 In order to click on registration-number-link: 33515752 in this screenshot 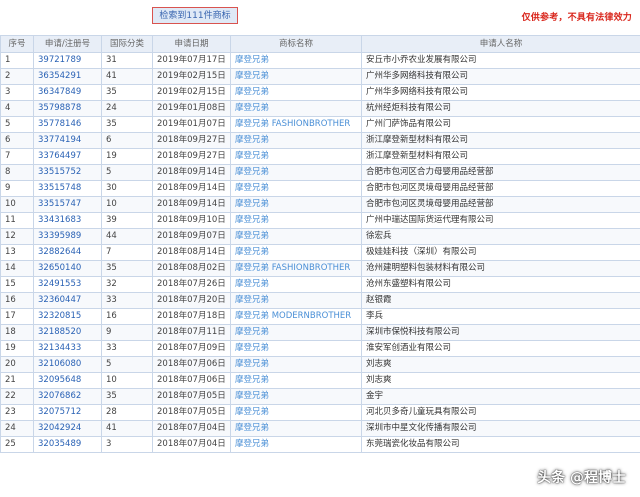, I will do `click(67, 172)`.